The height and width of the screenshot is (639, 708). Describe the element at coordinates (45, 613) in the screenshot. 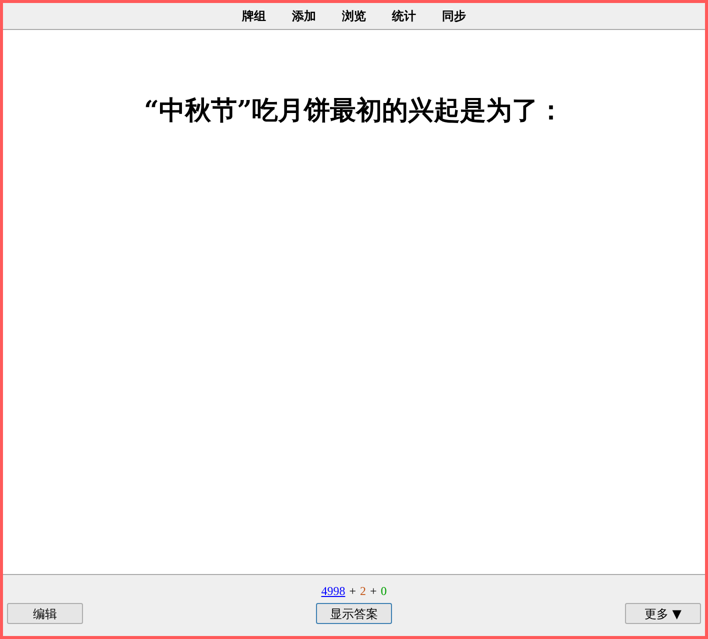

I see `edit-button: 编辑` at that location.